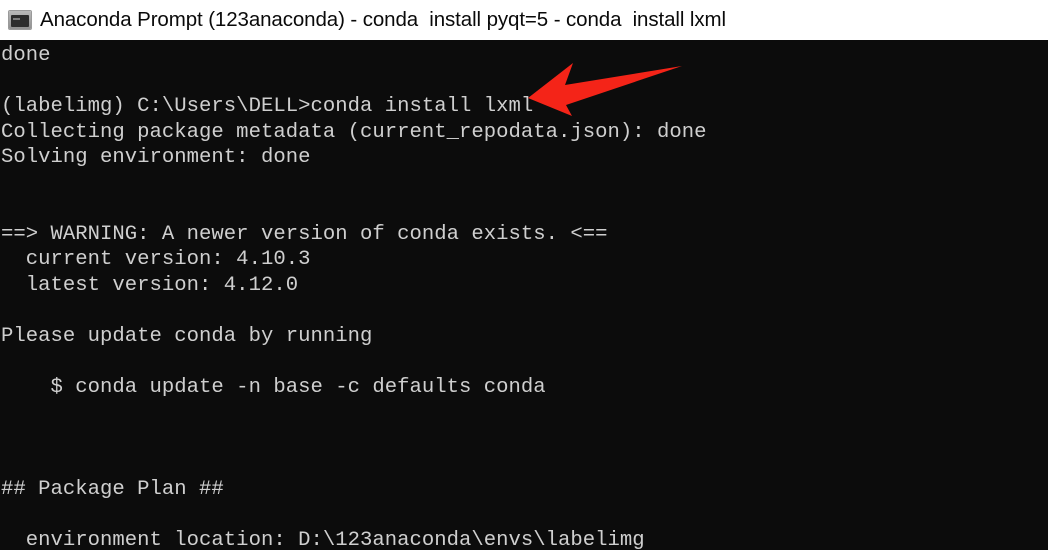 This screenshot has width=1048, height=550. Describe the element at coordinates (156, 157) in the screenshot. I see `terminal-line: Solving environment: done` at that location.